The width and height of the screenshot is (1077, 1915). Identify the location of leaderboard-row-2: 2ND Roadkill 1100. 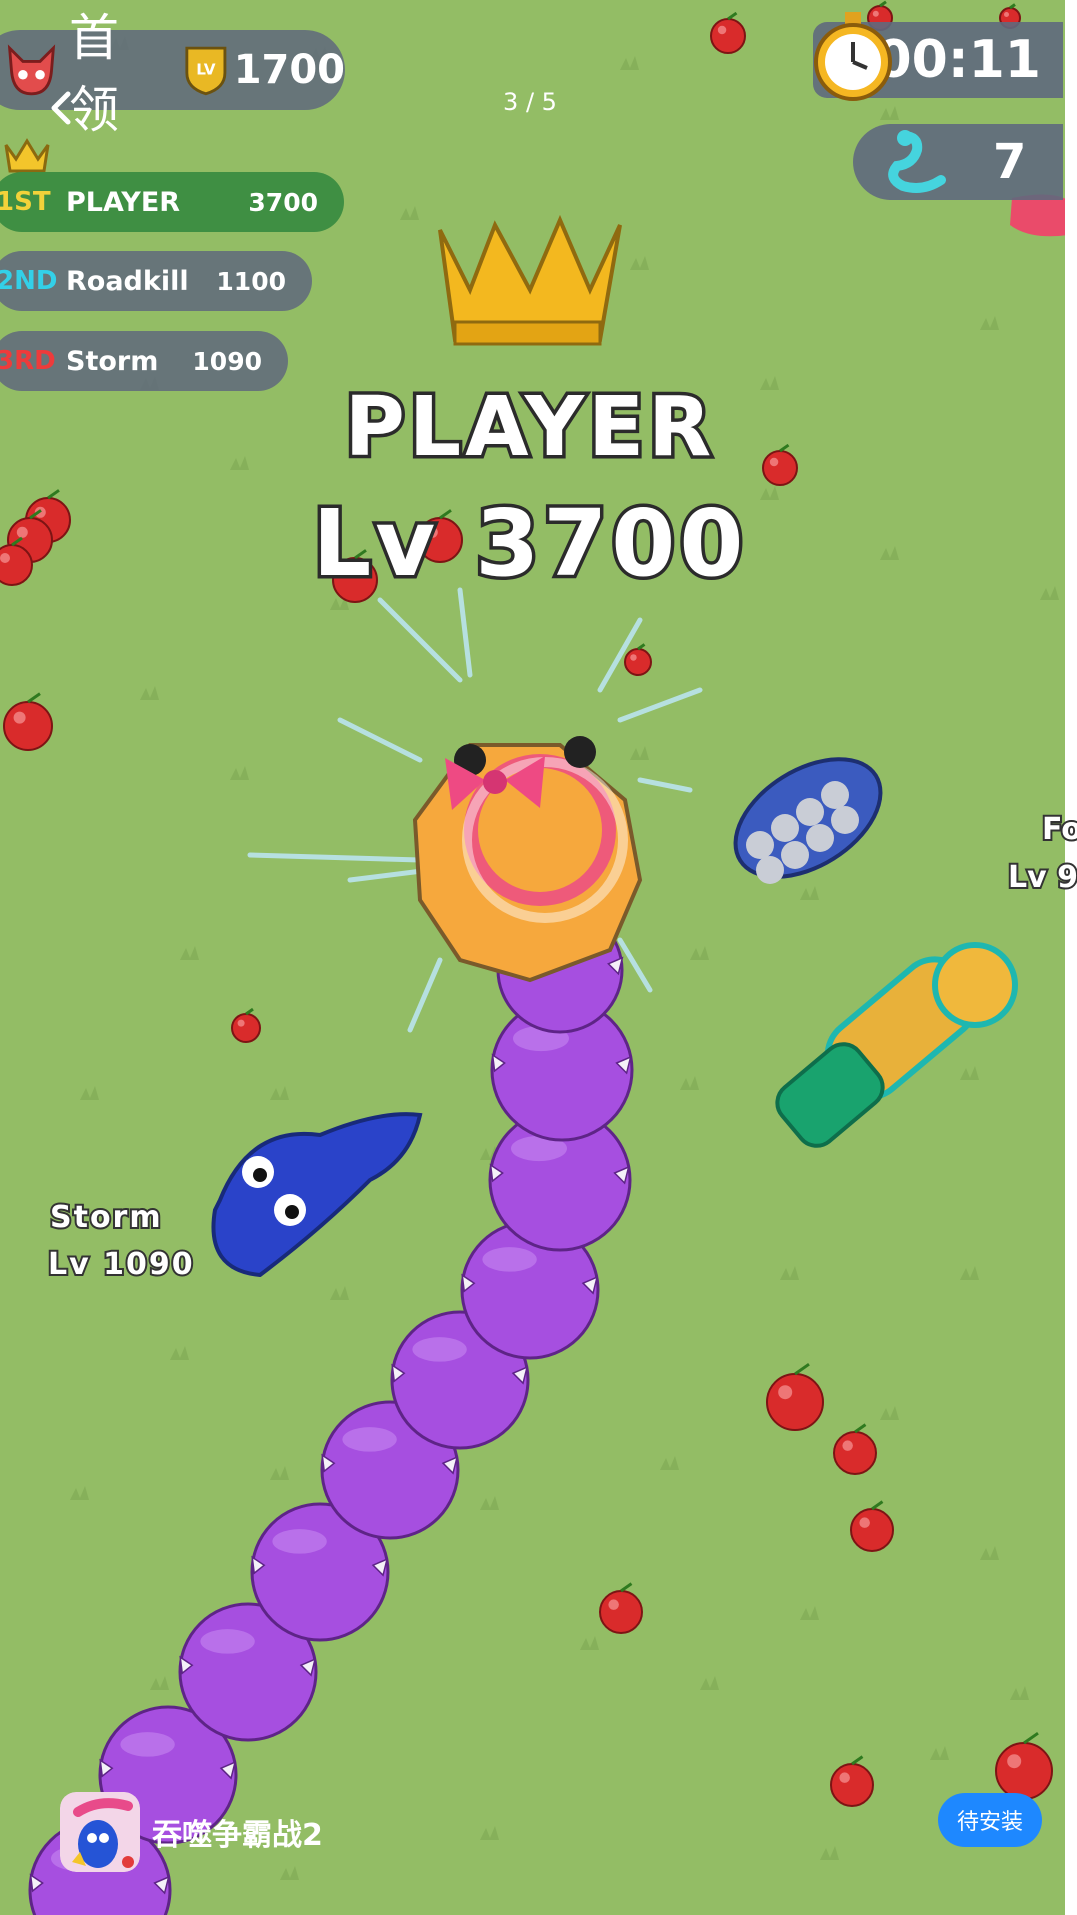
(156, 281).